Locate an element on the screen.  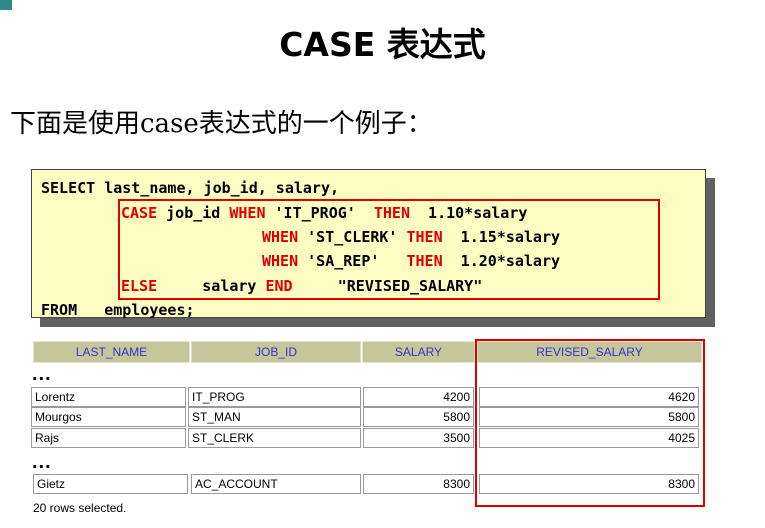
header-last-name: LAST_NAME is located at coordinates (111, 352).